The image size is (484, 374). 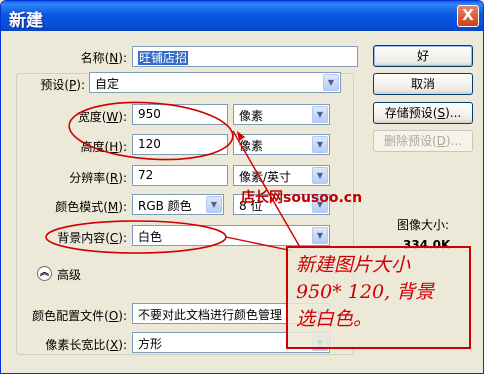 I want to click on title-bar: 新建 X, so click(x=242, y=16).